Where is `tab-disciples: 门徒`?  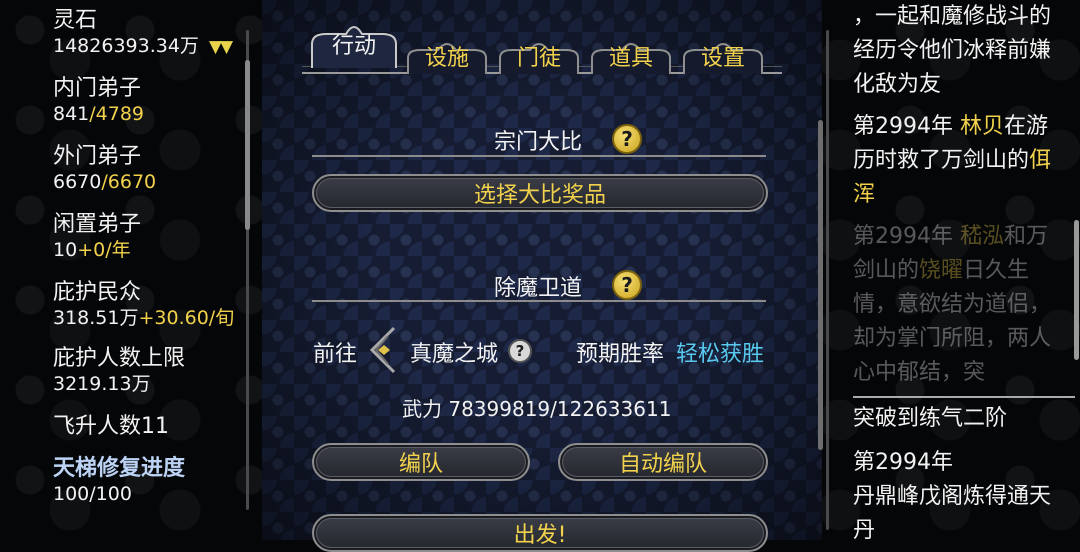
tab-disciples: 门徒 is located at coordinates (539, 56).